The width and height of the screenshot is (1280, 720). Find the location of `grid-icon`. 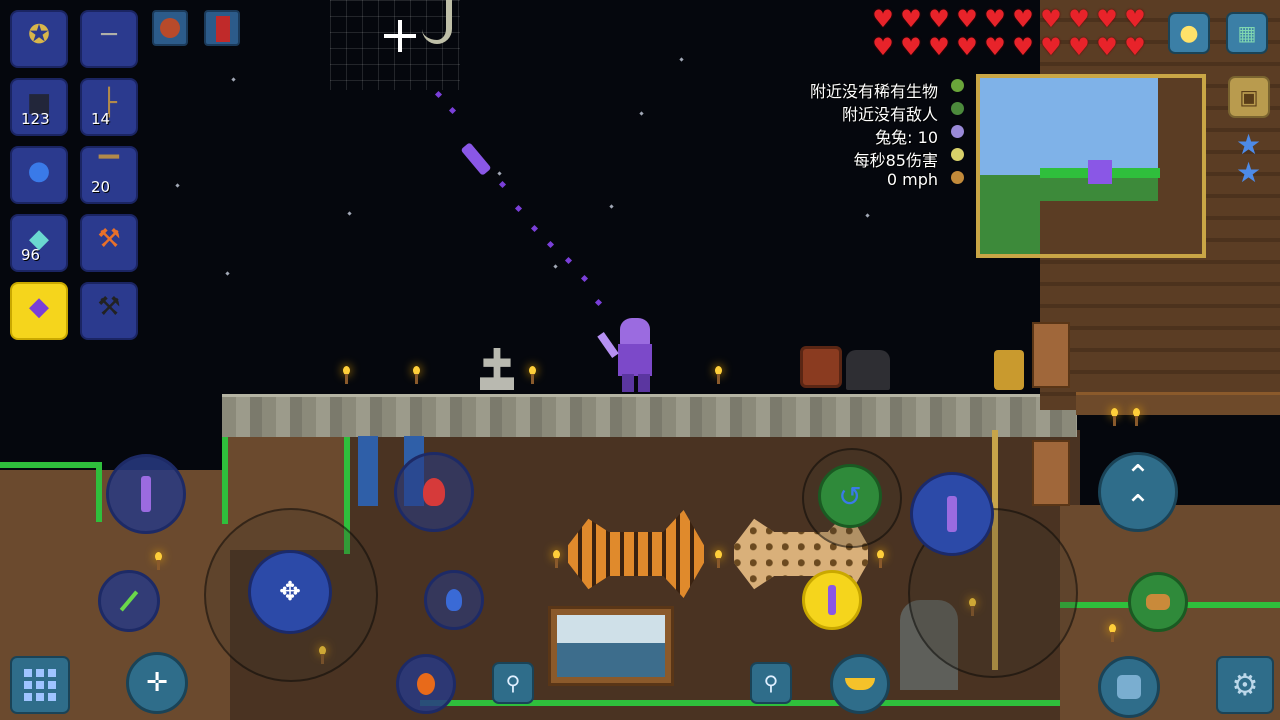

grid-icon is located at coordinates (40, 685).